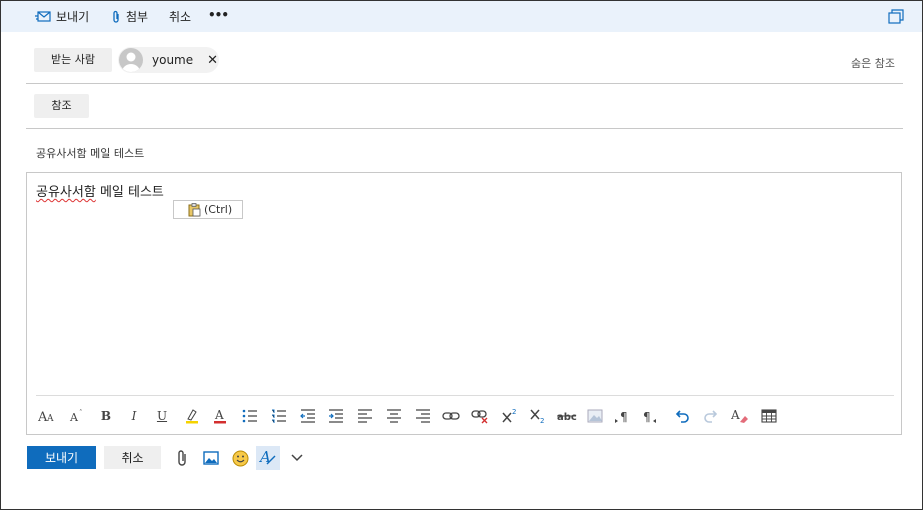  What do you see at coordinates (480, 416) in the screenshot?
I see `remove-link-icon` at bounding box center [480, 416].